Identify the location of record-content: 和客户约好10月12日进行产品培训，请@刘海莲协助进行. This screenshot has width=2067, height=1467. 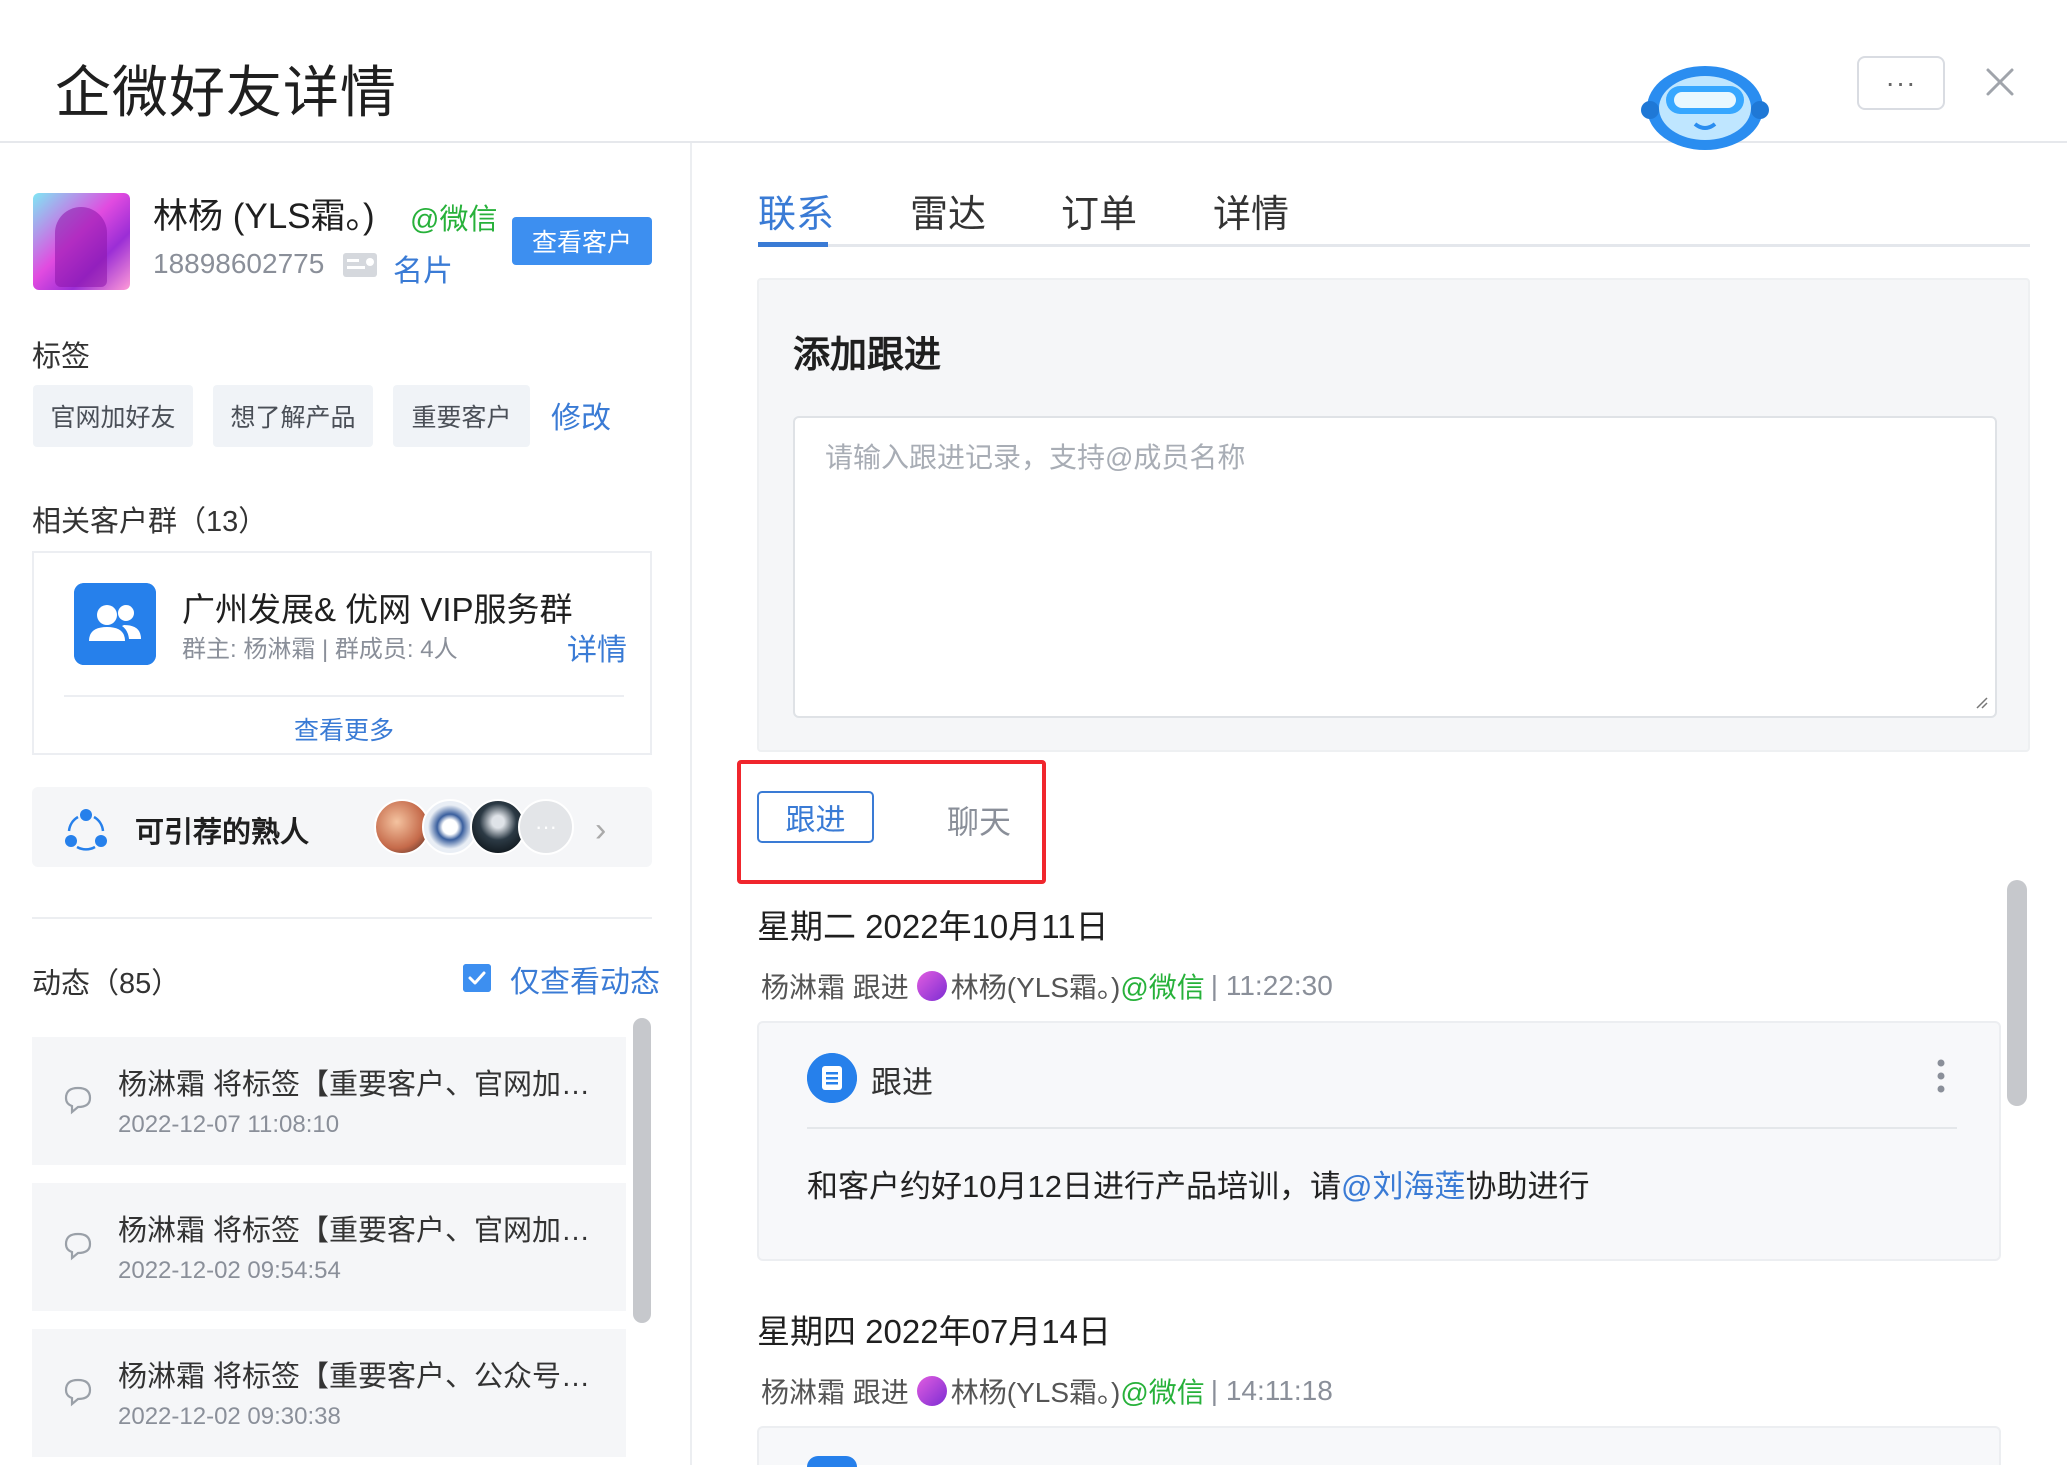
(1198, 1183).